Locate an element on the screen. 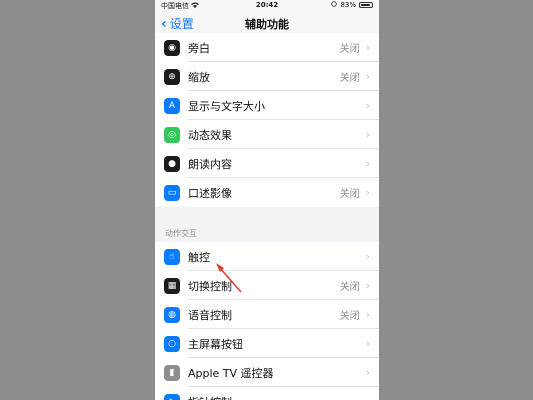  annotation-arrow is located at coordinates (229, 278).